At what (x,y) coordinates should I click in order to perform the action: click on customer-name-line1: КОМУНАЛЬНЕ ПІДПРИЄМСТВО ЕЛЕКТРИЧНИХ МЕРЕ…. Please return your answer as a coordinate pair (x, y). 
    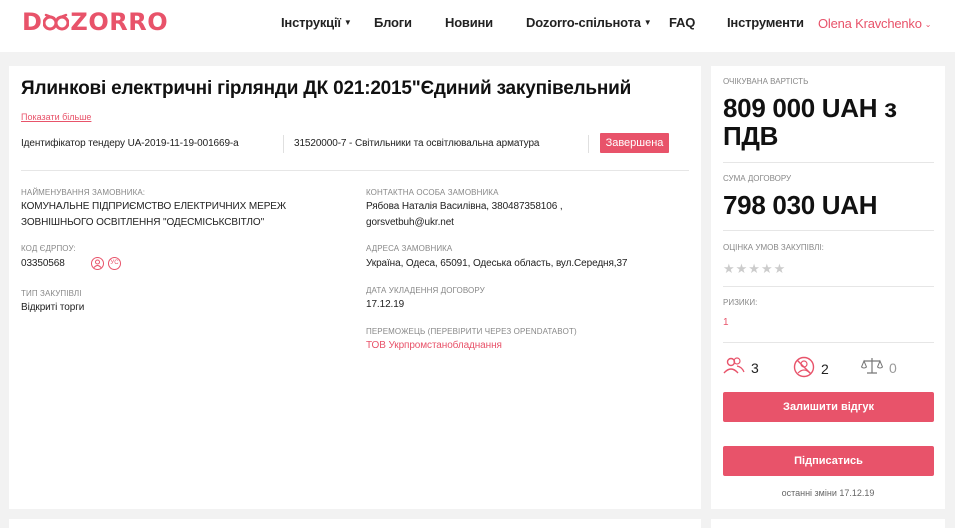
    Looking at the image, I should click on (153, 206).